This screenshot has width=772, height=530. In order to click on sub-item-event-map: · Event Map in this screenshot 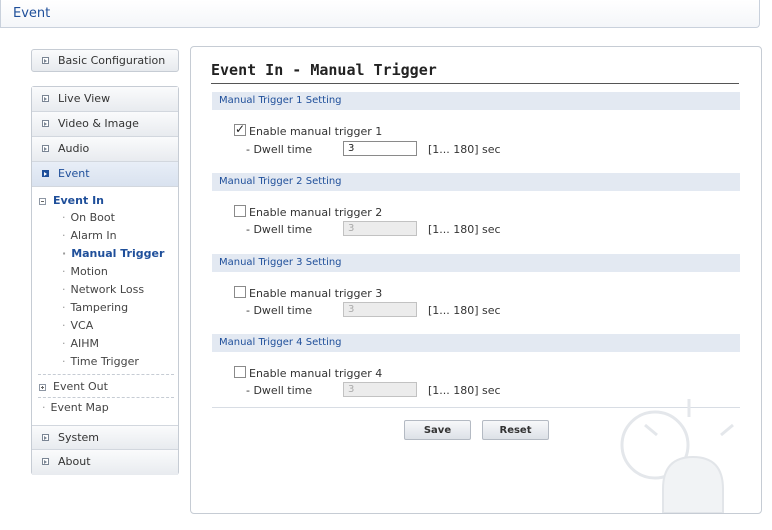, I will do `click(75, 407)`.